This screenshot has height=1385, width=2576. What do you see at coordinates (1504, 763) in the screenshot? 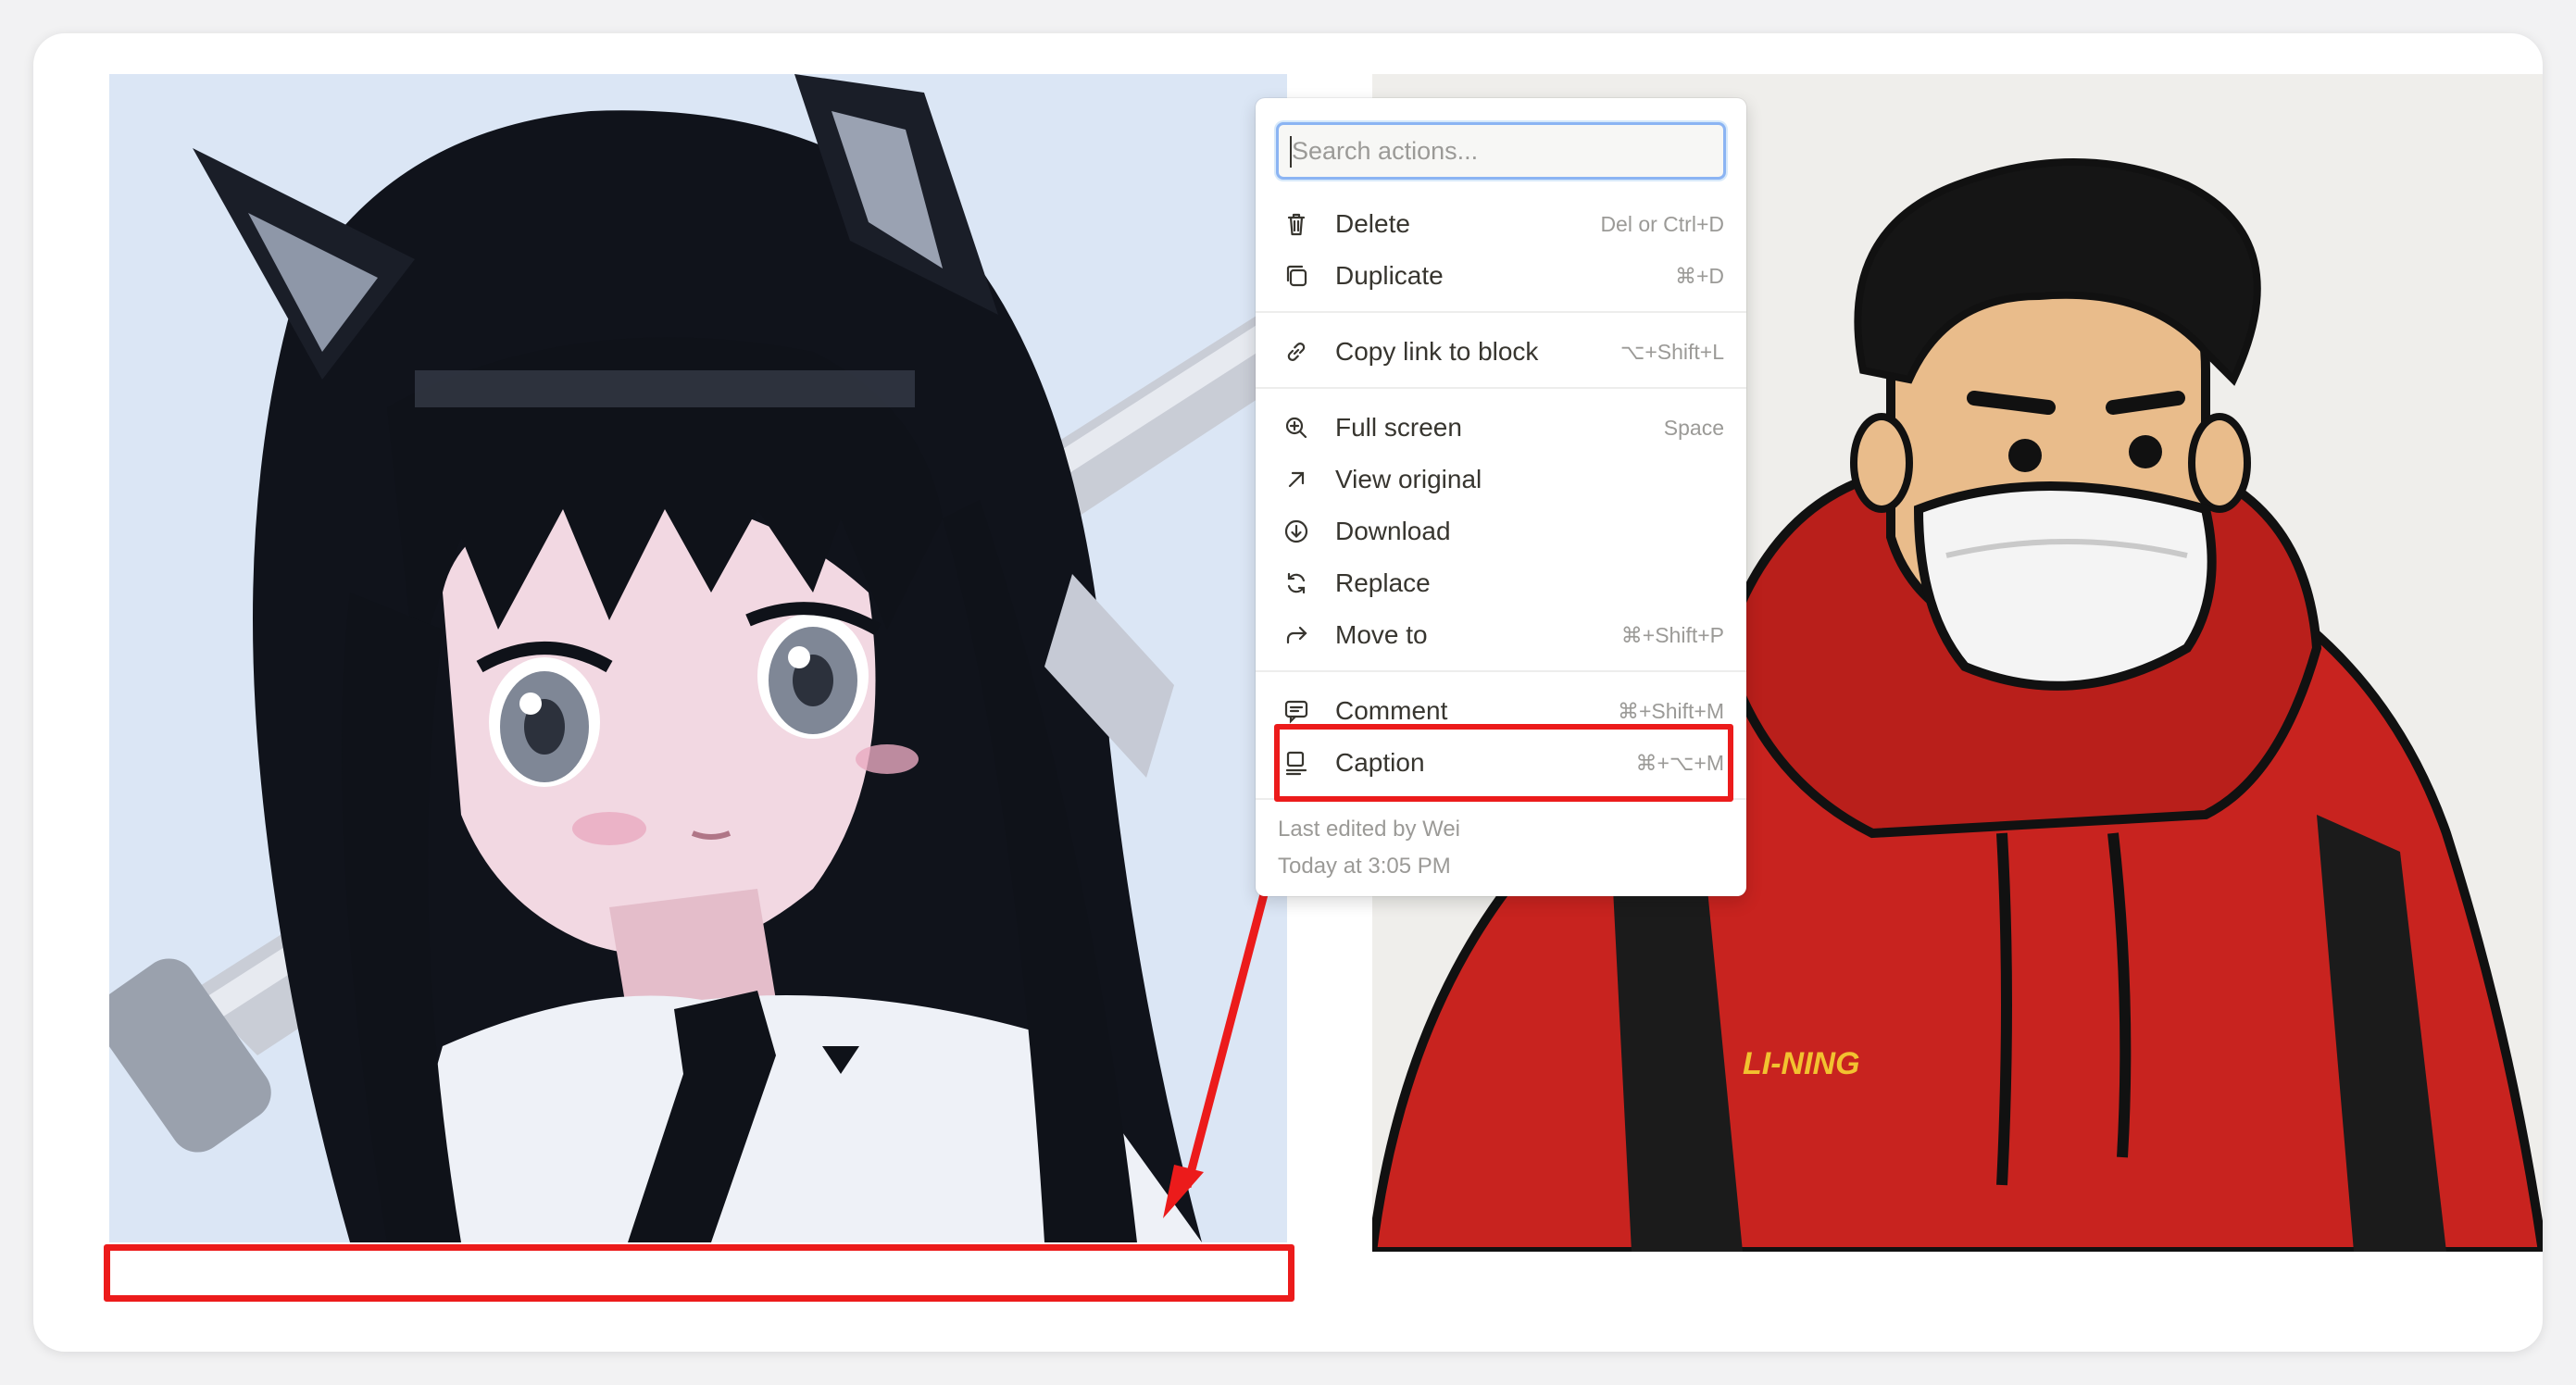
I see `caption-highlight-box` at bounding box center [1504, 763].